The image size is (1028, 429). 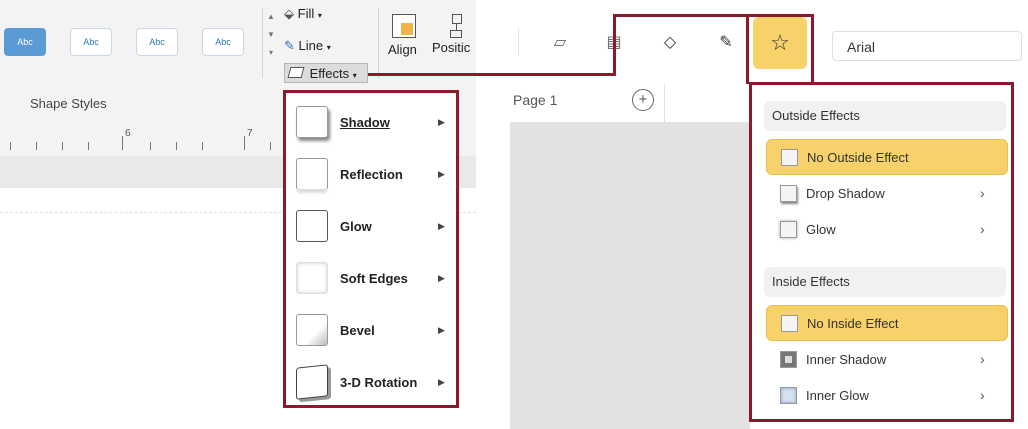 I want to click on menu-item-label: 3-D Rotation, so click(x=379, y=382).